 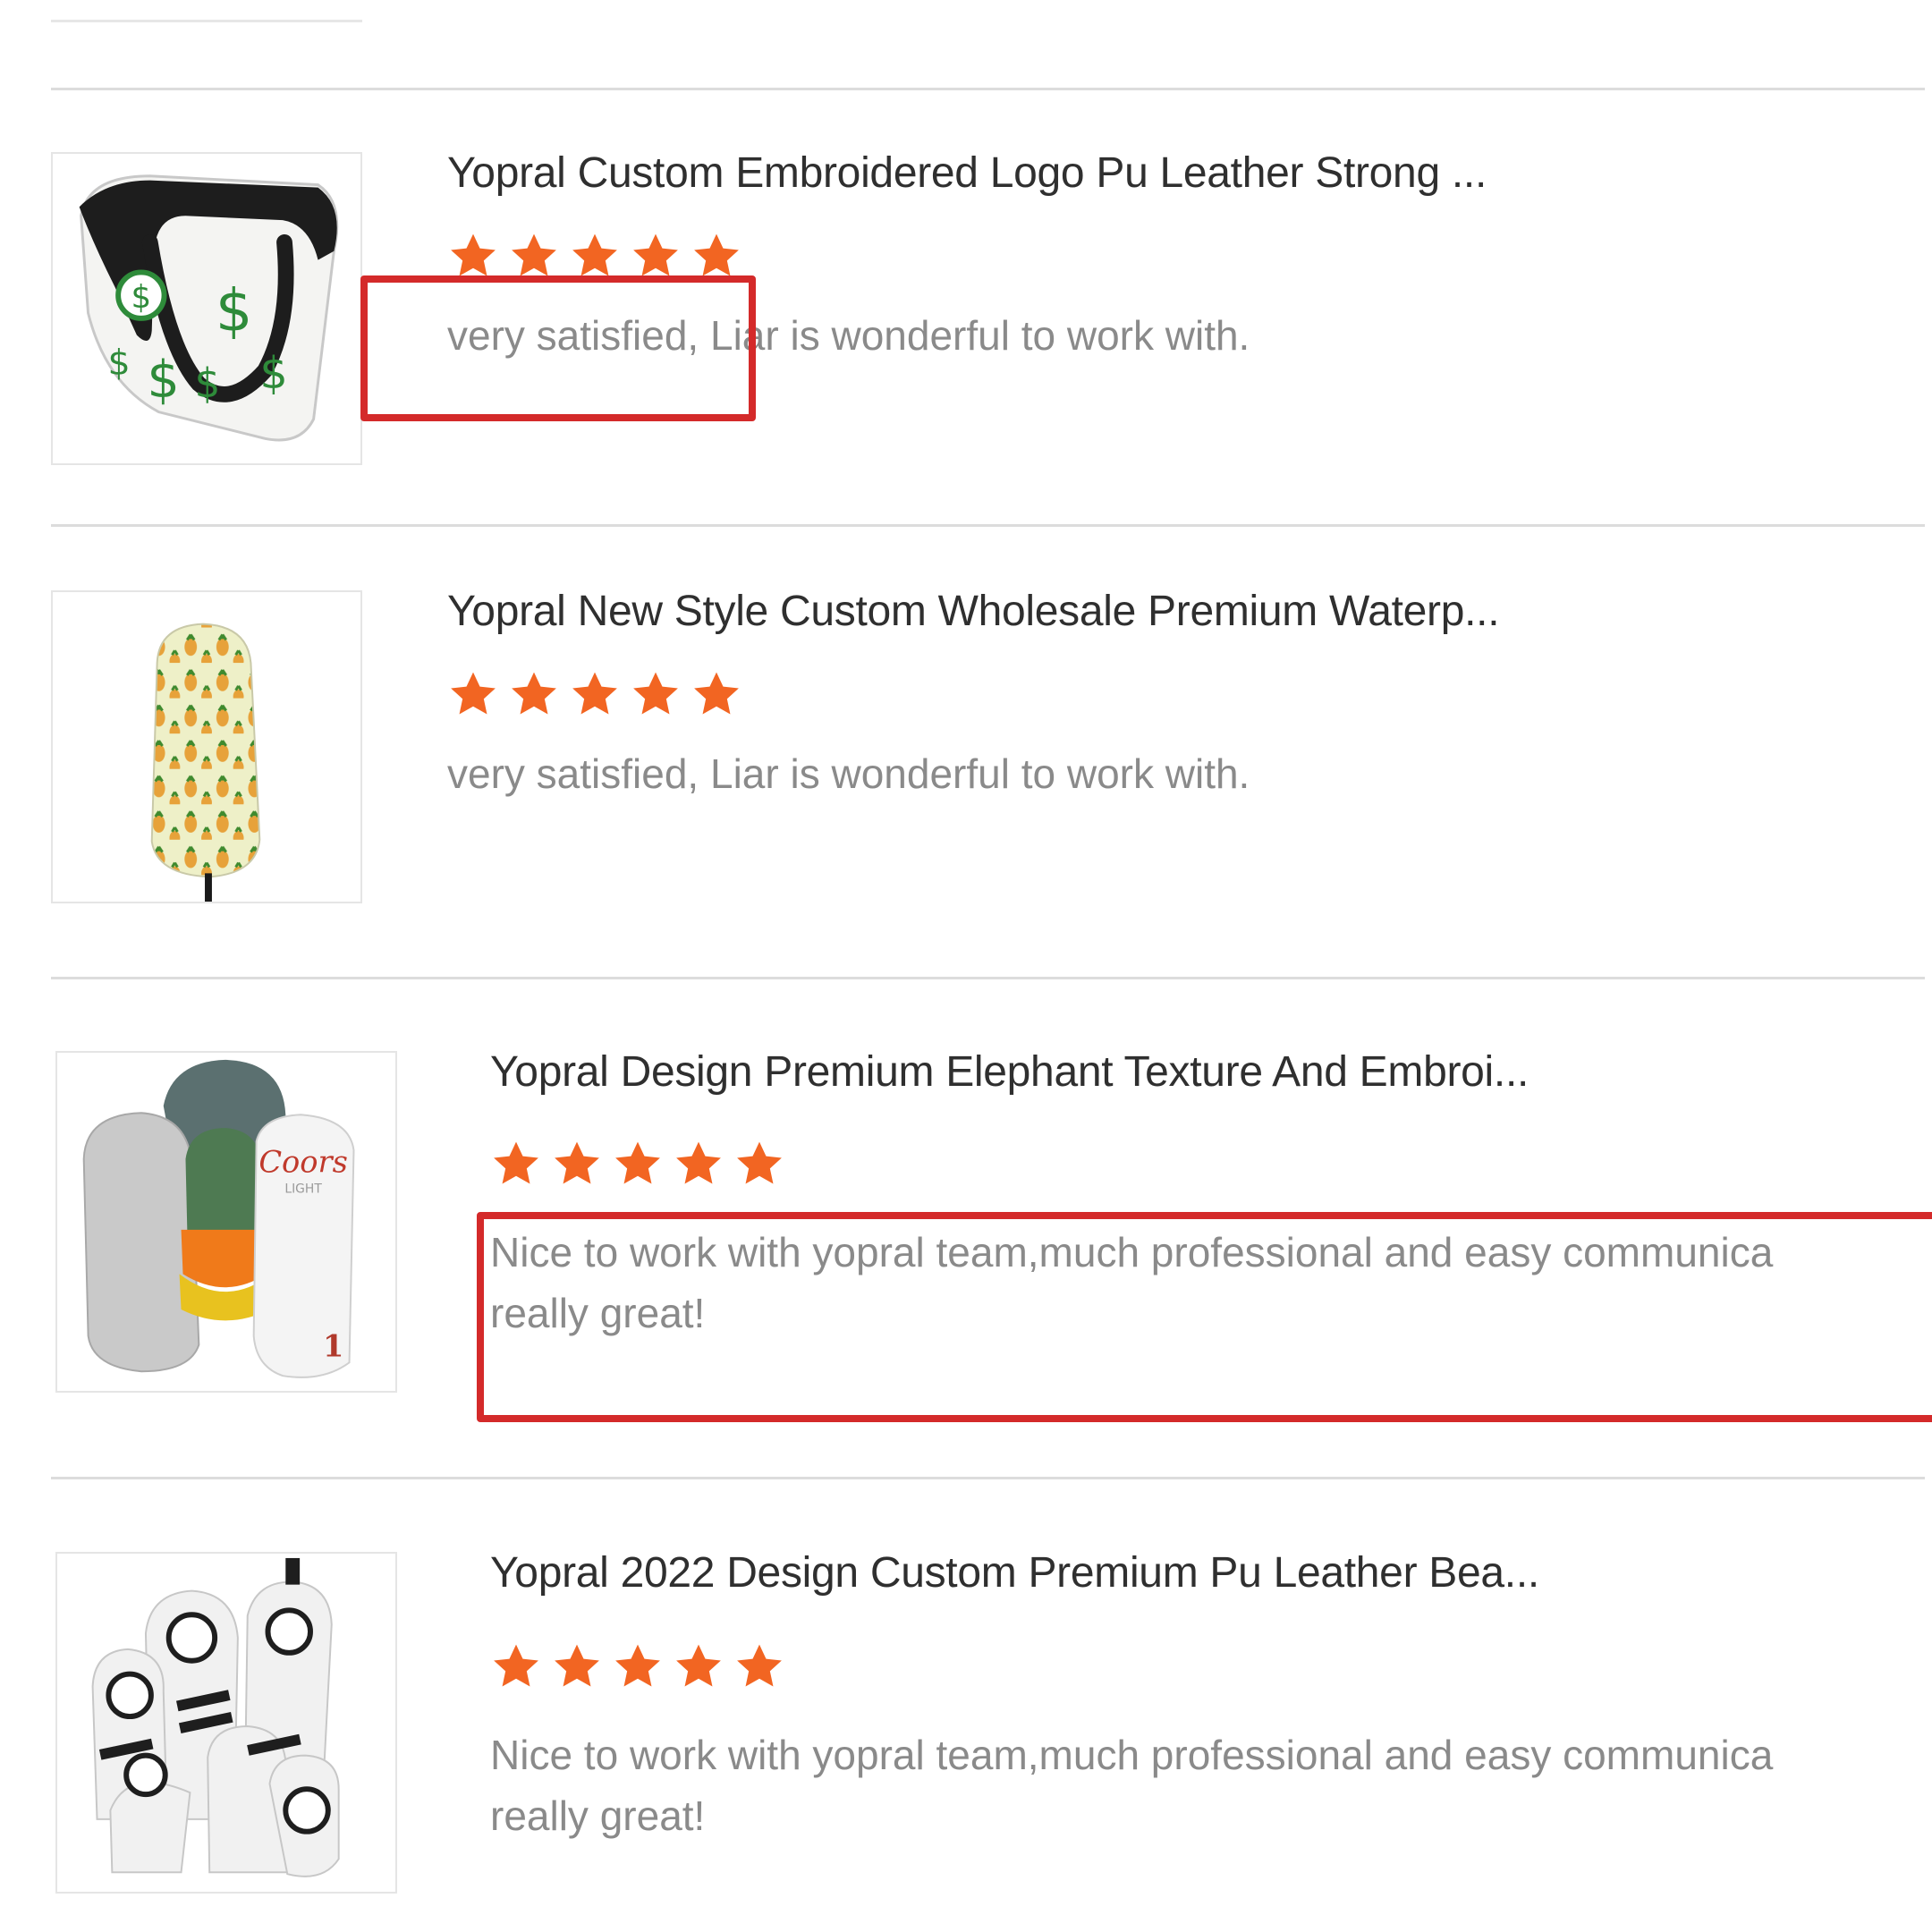 What do you see at coordinates (218, 1218) in the screenshot?
I see `elephant-texture-covers-icon: Coors LIGHT 1` at bounding box center [218, 1218].